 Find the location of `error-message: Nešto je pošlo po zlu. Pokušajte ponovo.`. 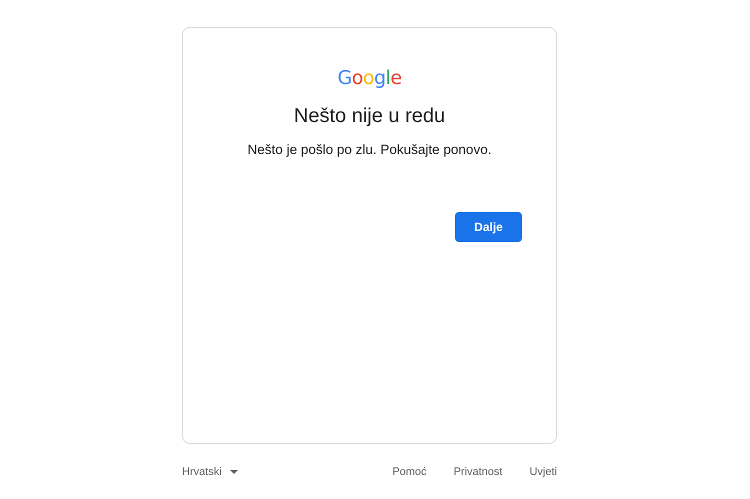

error-message: Nešto je pošlo po zlu. Pokušajte ponovo. is located at coordinates (370, 150).